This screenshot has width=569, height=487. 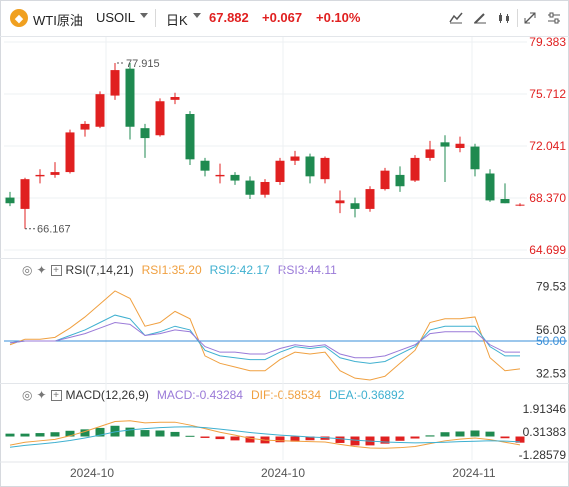 What do you see at coordinates (143, 64) in the screenshot?
I see `high-price-label: 77.915` at bounding box center [143, 64].